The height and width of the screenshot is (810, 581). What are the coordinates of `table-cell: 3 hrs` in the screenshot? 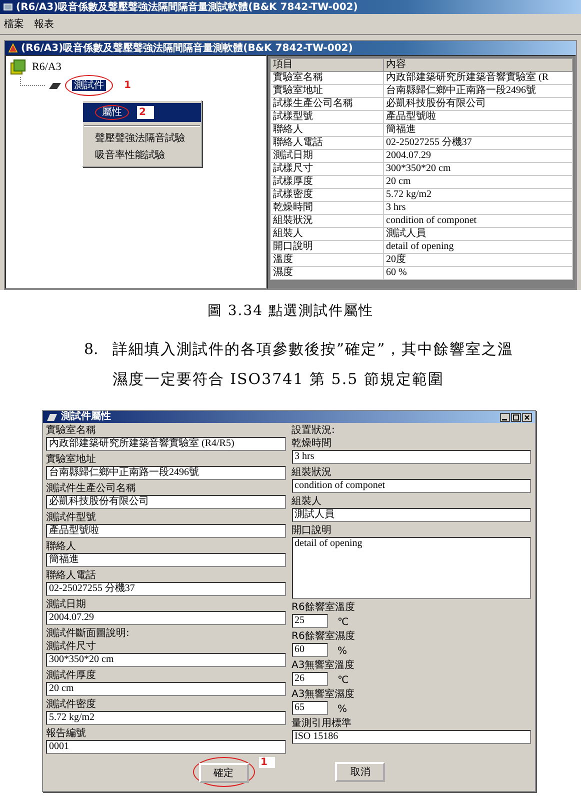 It's located at (478, 208).